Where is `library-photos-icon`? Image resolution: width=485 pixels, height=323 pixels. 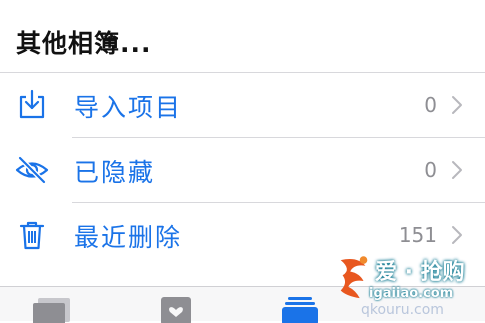 library-photos-icon is located at coordinates (52, 309).